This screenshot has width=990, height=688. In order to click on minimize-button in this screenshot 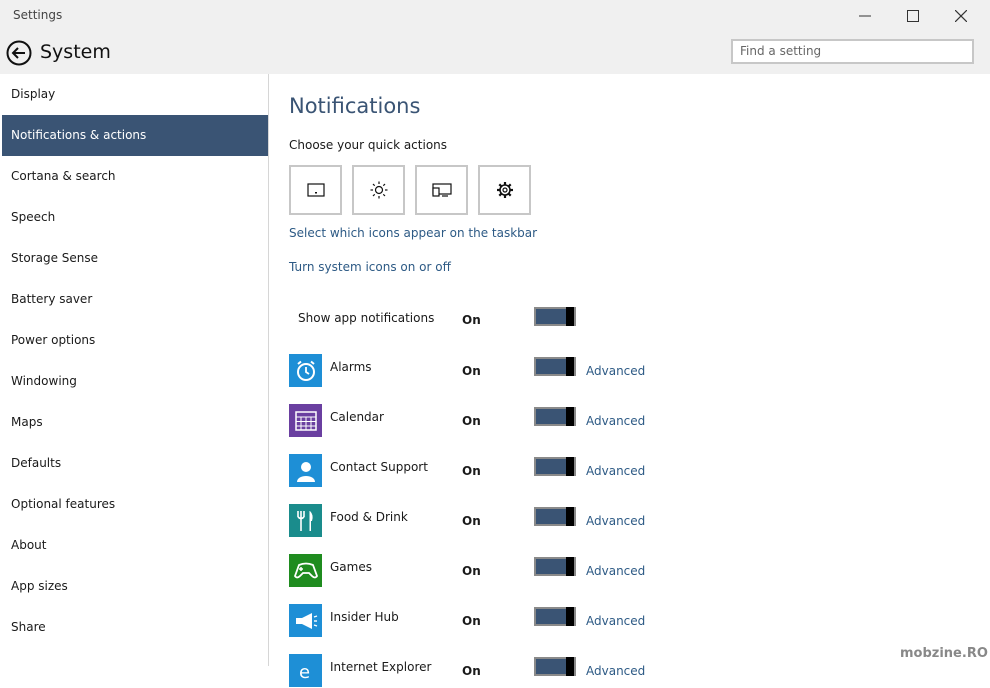, I will do `click(865, 16)`.